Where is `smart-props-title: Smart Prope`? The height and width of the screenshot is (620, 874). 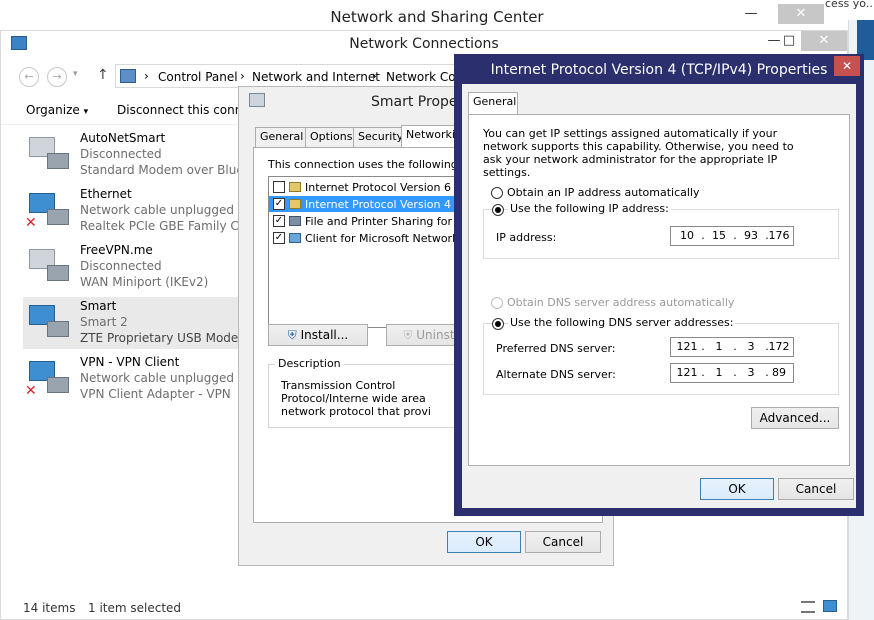 smart-props-title: Smart Prope is located at coordinates (414, 102).